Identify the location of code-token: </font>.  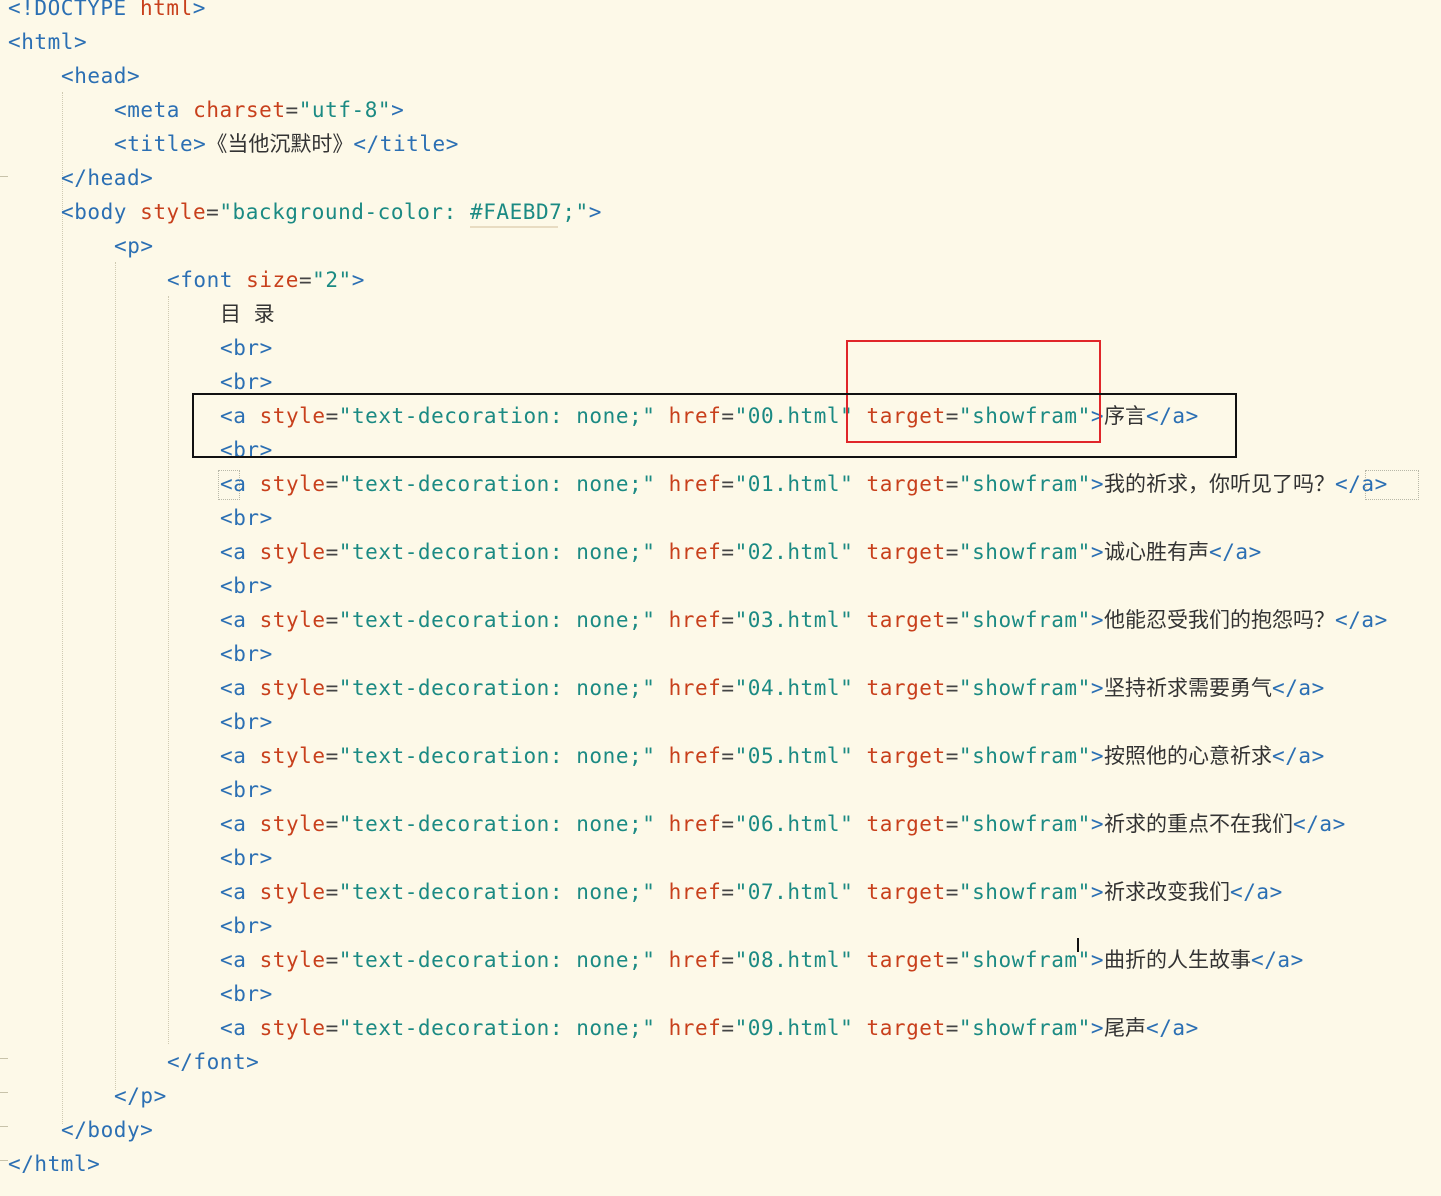
(213, 1062).